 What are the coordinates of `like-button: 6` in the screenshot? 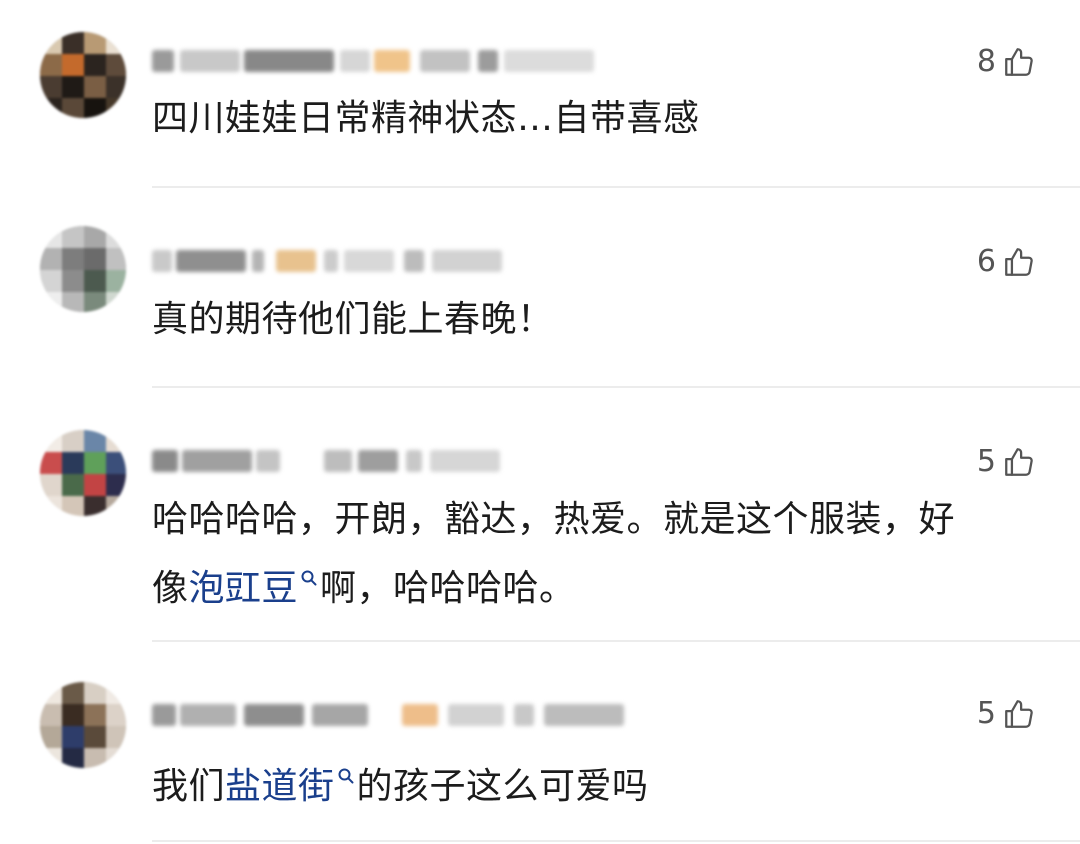 It's located at (1006, 262).